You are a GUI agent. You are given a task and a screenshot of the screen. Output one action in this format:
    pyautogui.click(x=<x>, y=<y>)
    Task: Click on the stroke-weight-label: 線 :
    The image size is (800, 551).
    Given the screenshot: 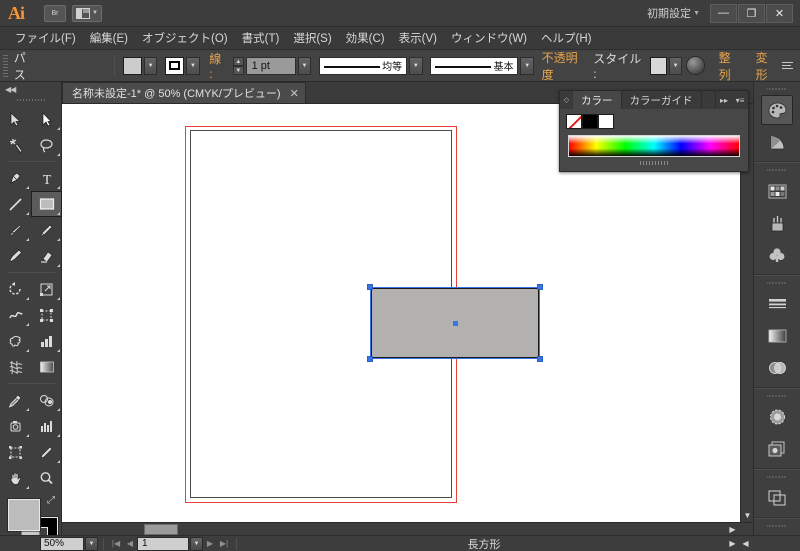 What is the action you would take?
    pyautogui.click(x=218, y=65)
    